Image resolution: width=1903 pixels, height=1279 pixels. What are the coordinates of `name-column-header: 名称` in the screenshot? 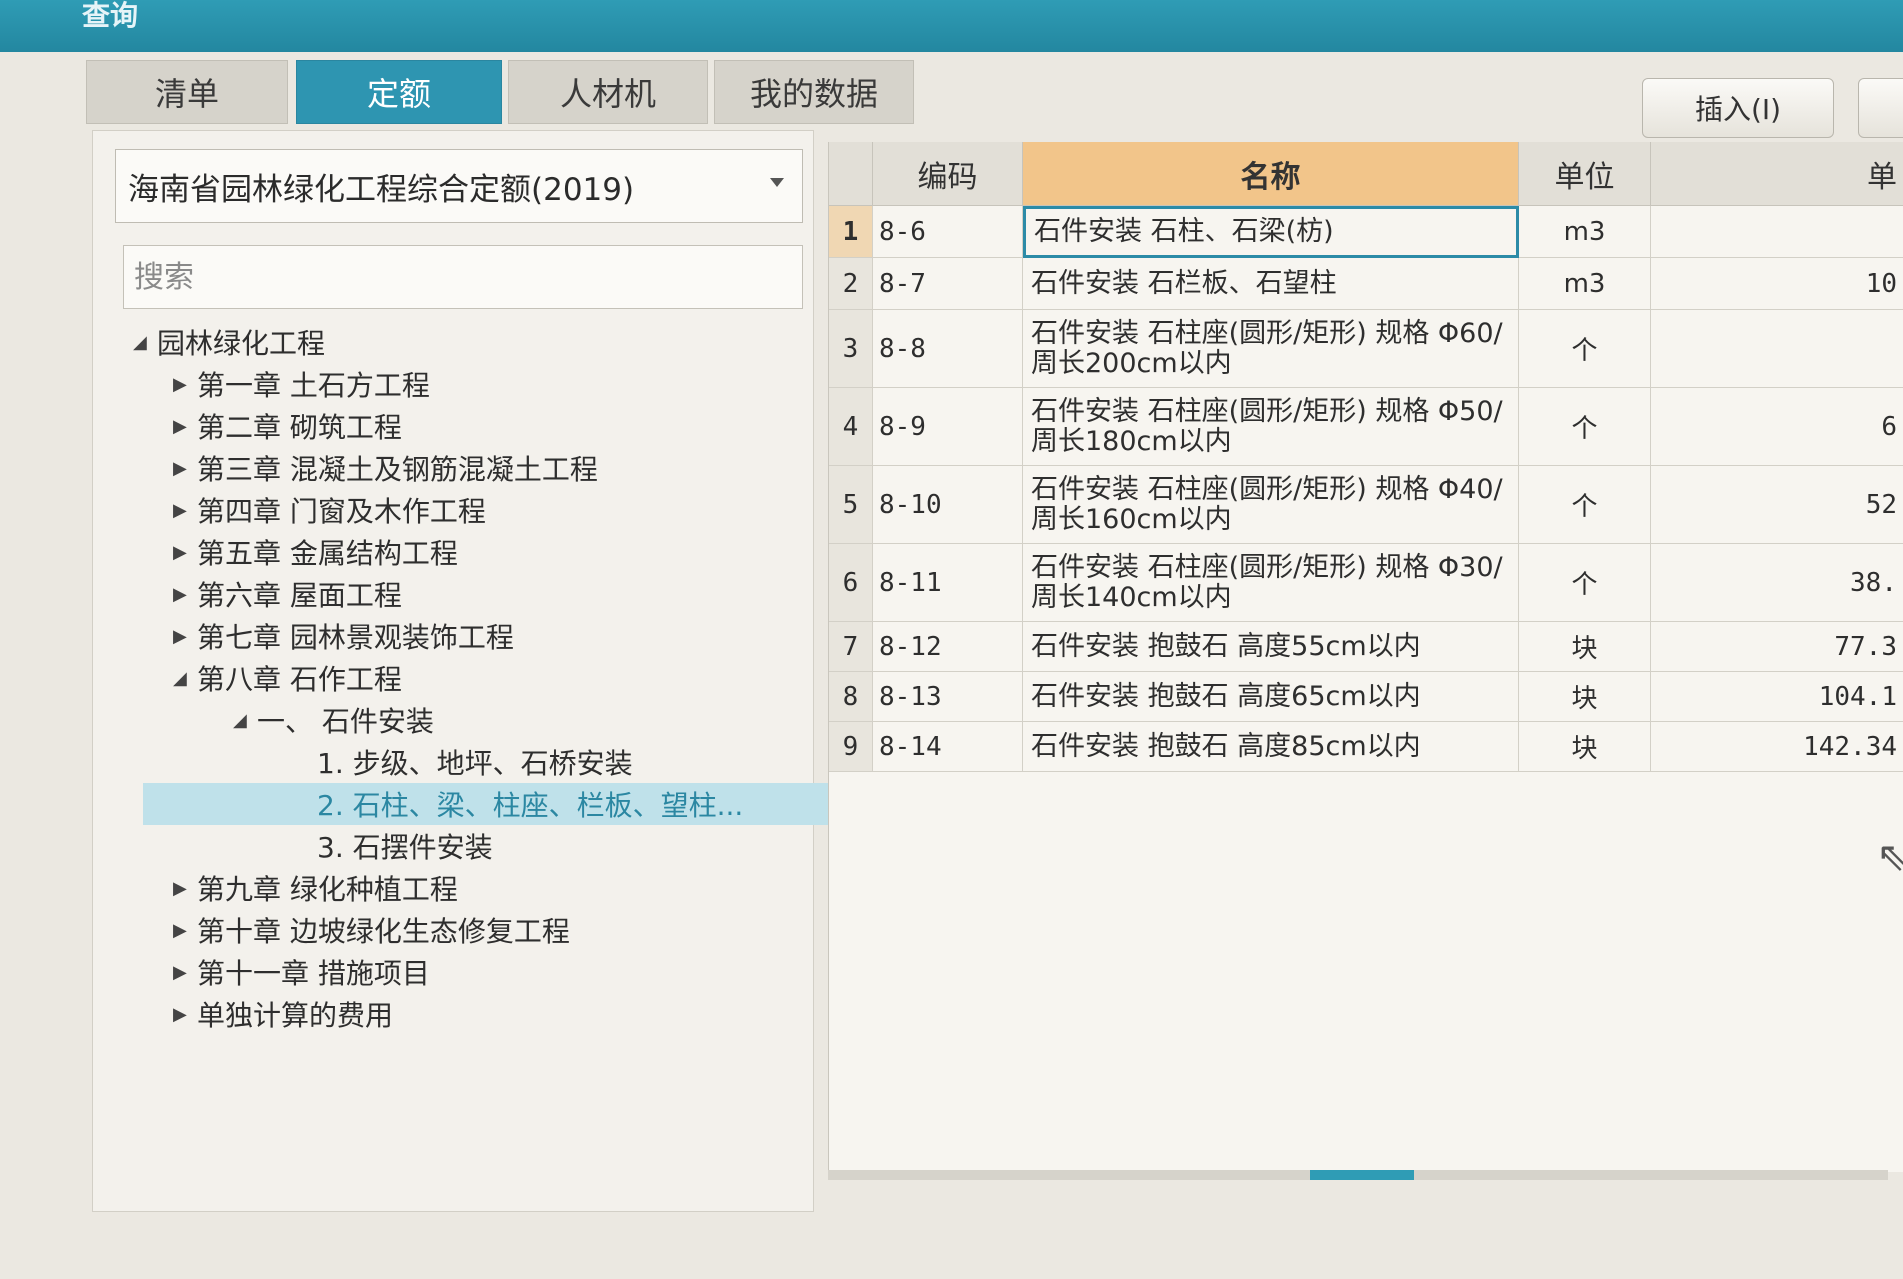 It's located at (1271, 174).